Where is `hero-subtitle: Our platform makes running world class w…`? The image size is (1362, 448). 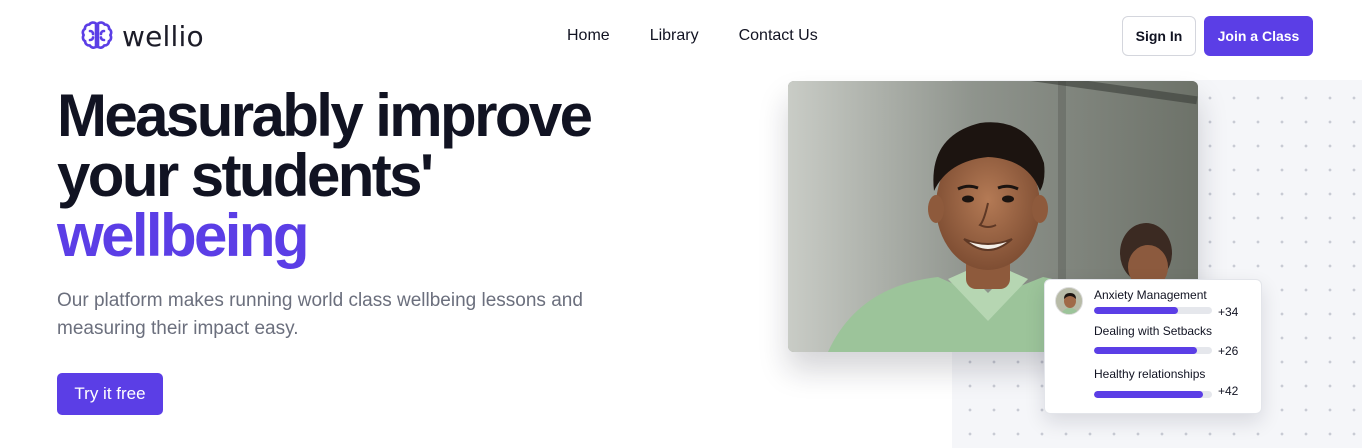
hero-subtitle: Our platform makes running world class w… is located at coordinates (320, 314).